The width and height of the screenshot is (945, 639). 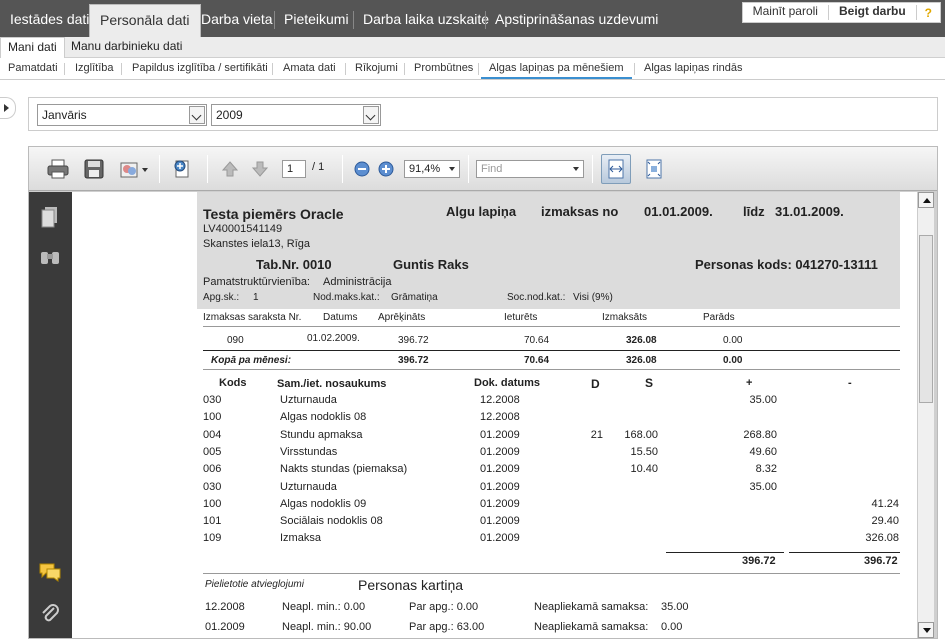 I want to click on tab-iestades-dati: Iestādes dati, so click(x=49, y=19).